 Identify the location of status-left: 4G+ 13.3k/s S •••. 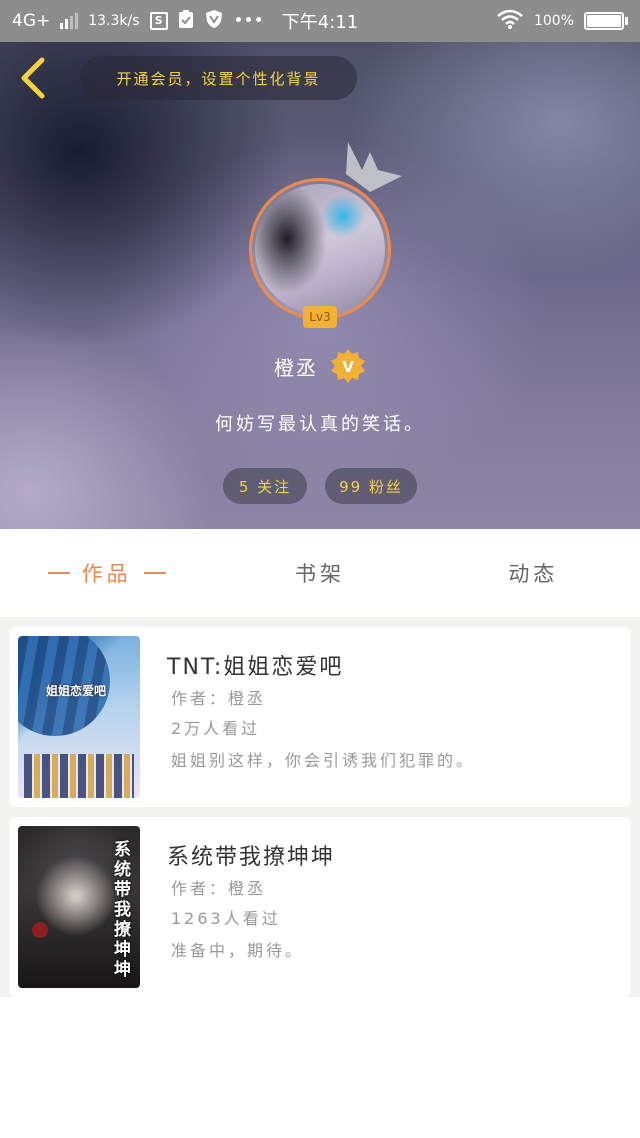
(138, 21).